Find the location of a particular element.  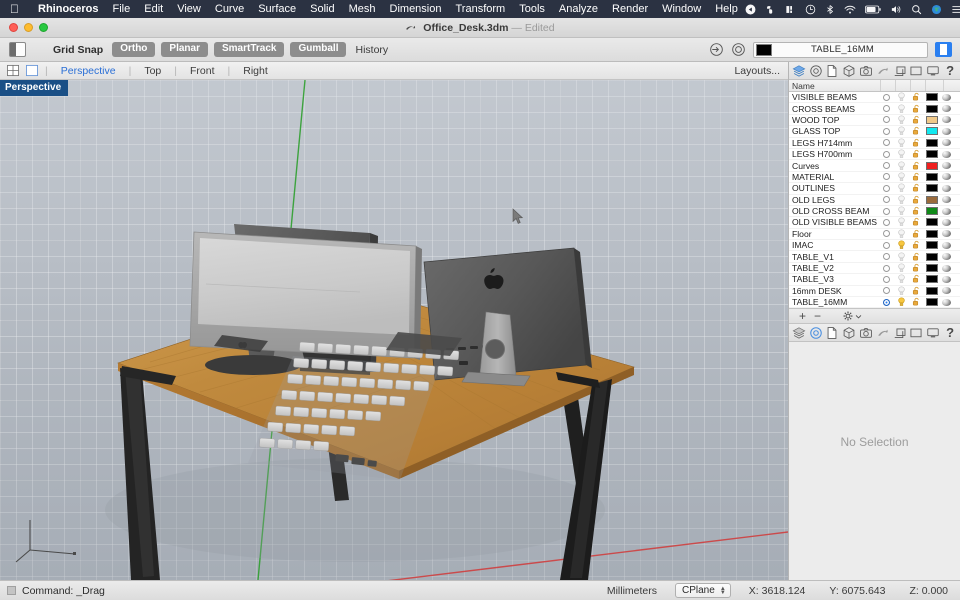

layer-row: CROSS BEAMS is located at coordinates (874, 109).